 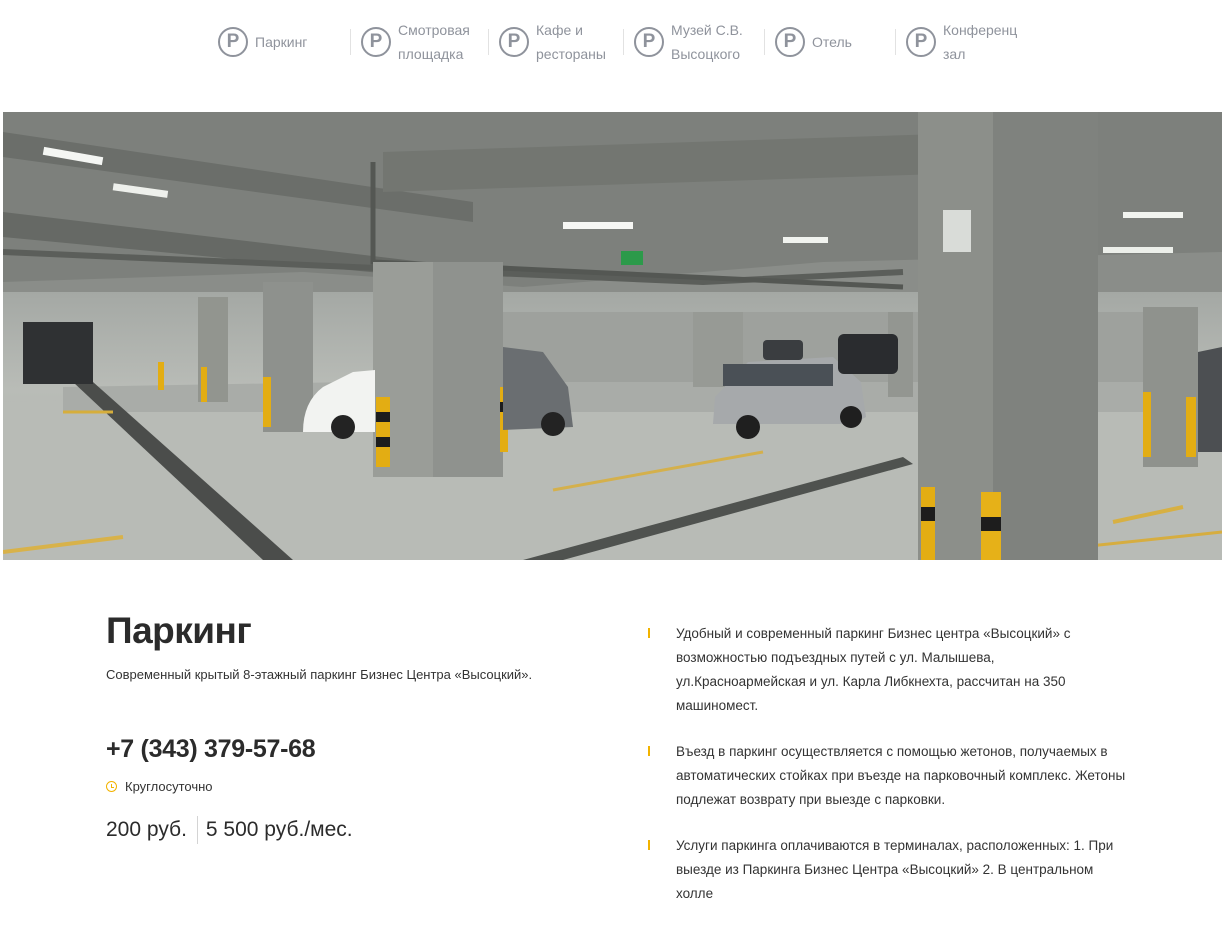 I want to click on nav-item-conference-hall: P Конференц зал, so click(x=966, y=42).